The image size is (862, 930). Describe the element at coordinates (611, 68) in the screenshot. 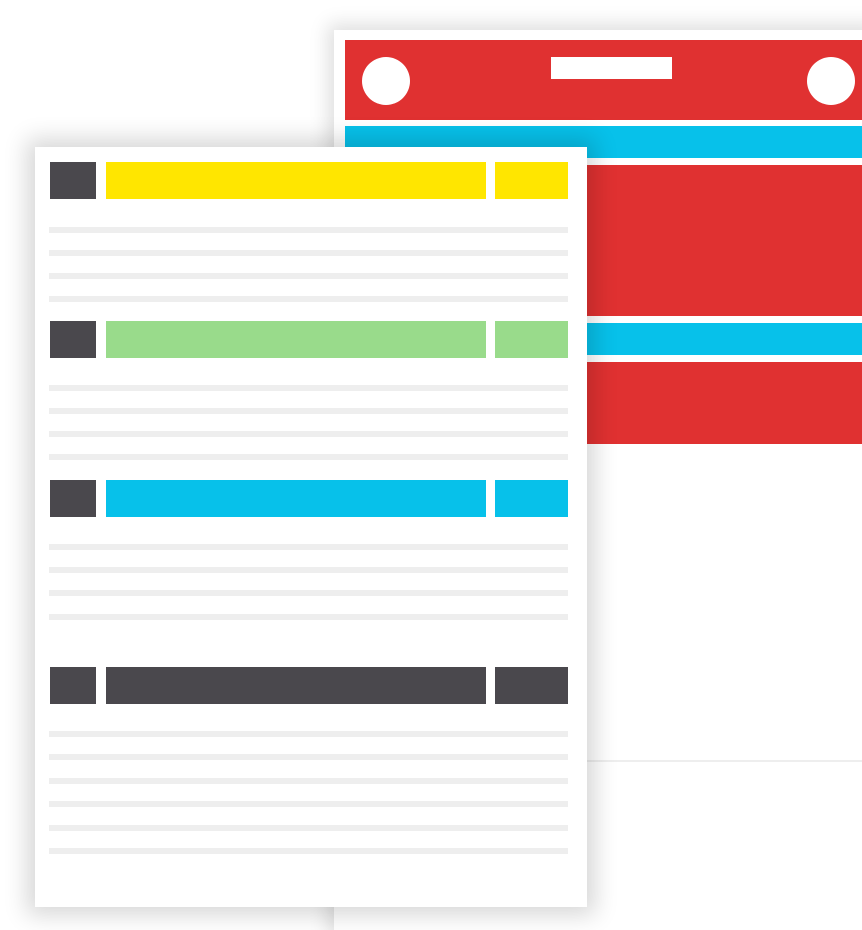

I see `header-title-placeholder` at that location.